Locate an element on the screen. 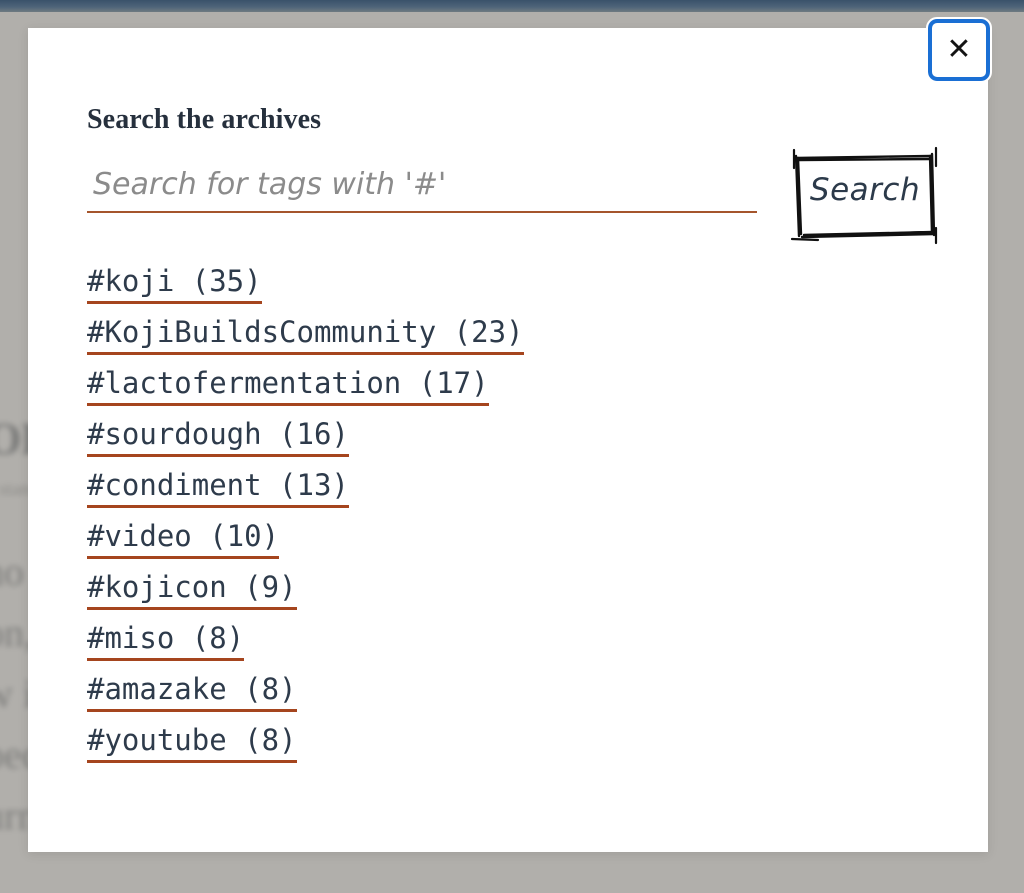  tag-link-miso: #miso (8) is located at coordinates (166, 641).